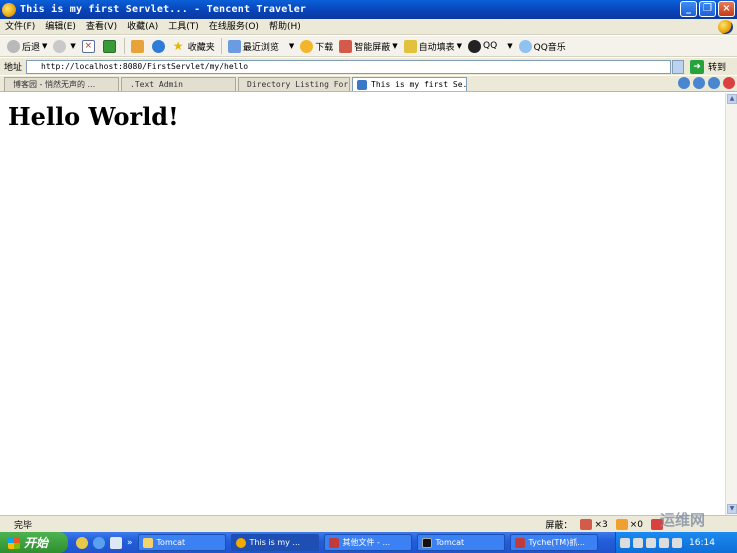 This screenshot has width=737, height=553. Describe the element at coordinates (82, 542) in the screenshot. I see `tencent-traveler-launch-icon` at that location.